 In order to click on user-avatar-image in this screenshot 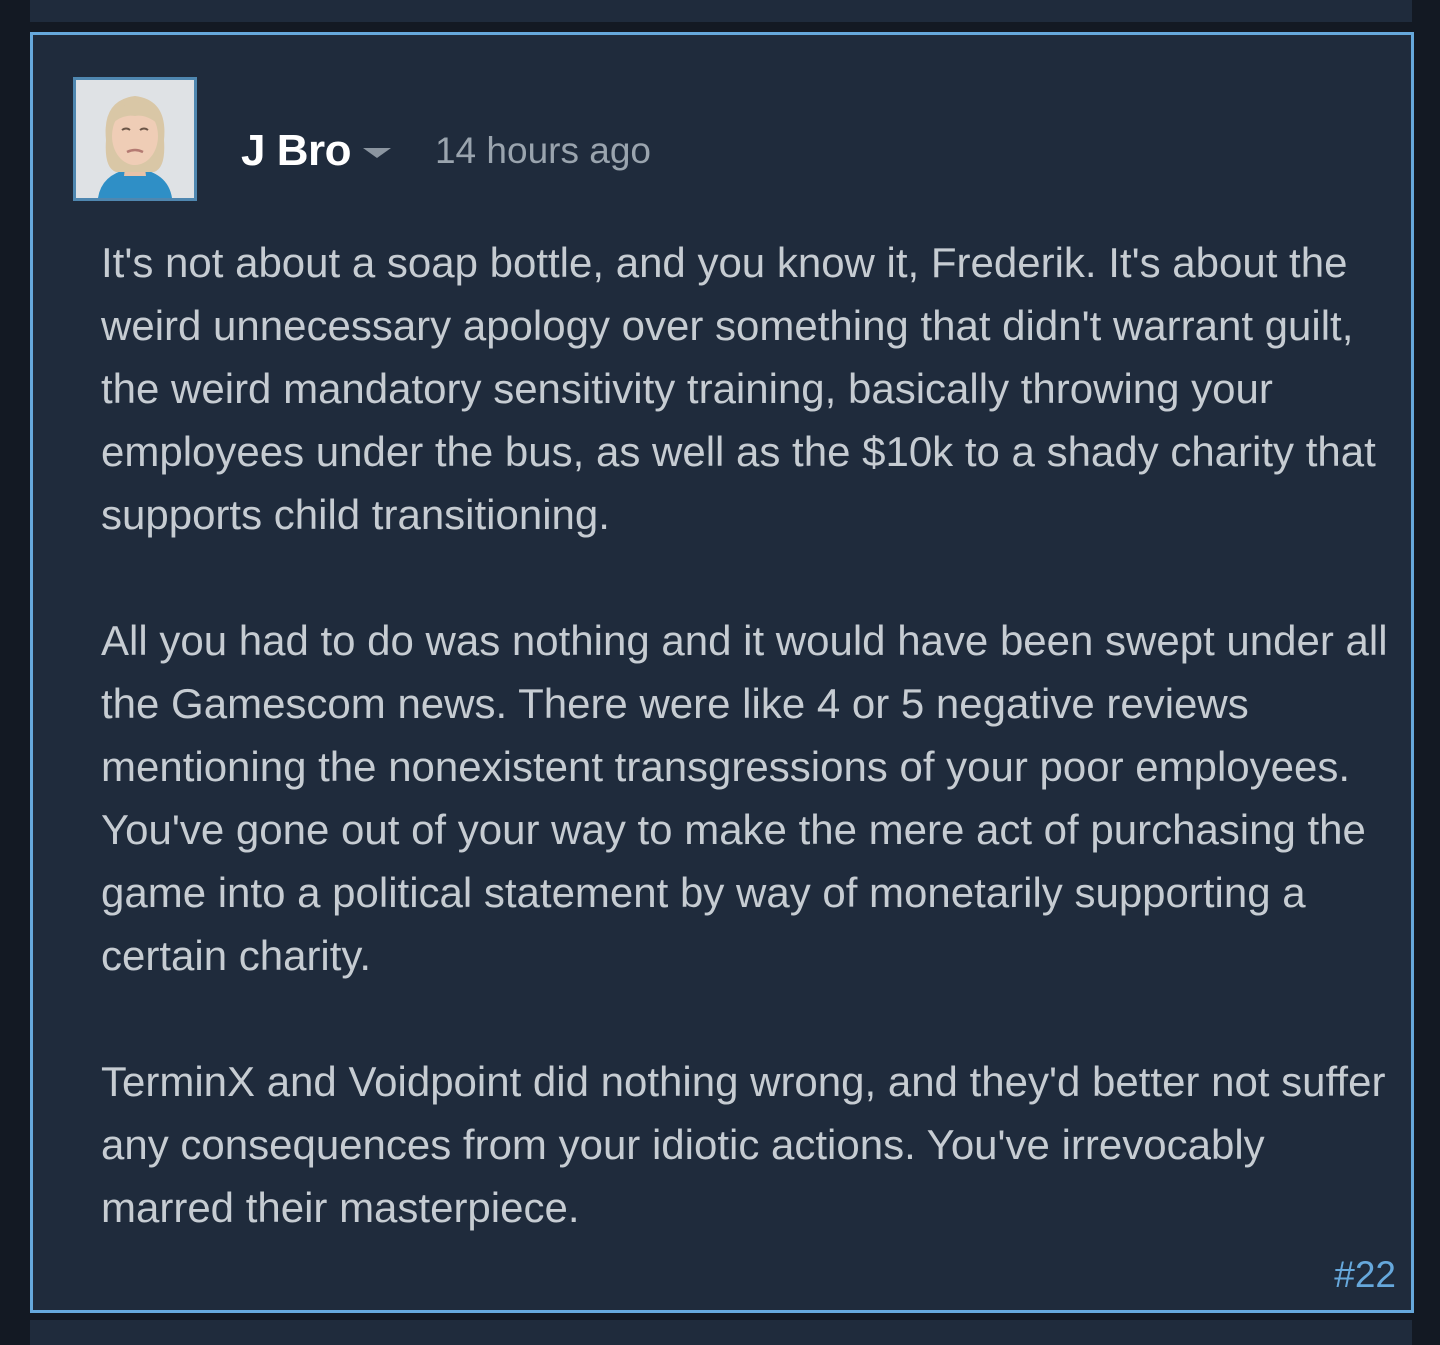, I will do `click(135, 139)`.